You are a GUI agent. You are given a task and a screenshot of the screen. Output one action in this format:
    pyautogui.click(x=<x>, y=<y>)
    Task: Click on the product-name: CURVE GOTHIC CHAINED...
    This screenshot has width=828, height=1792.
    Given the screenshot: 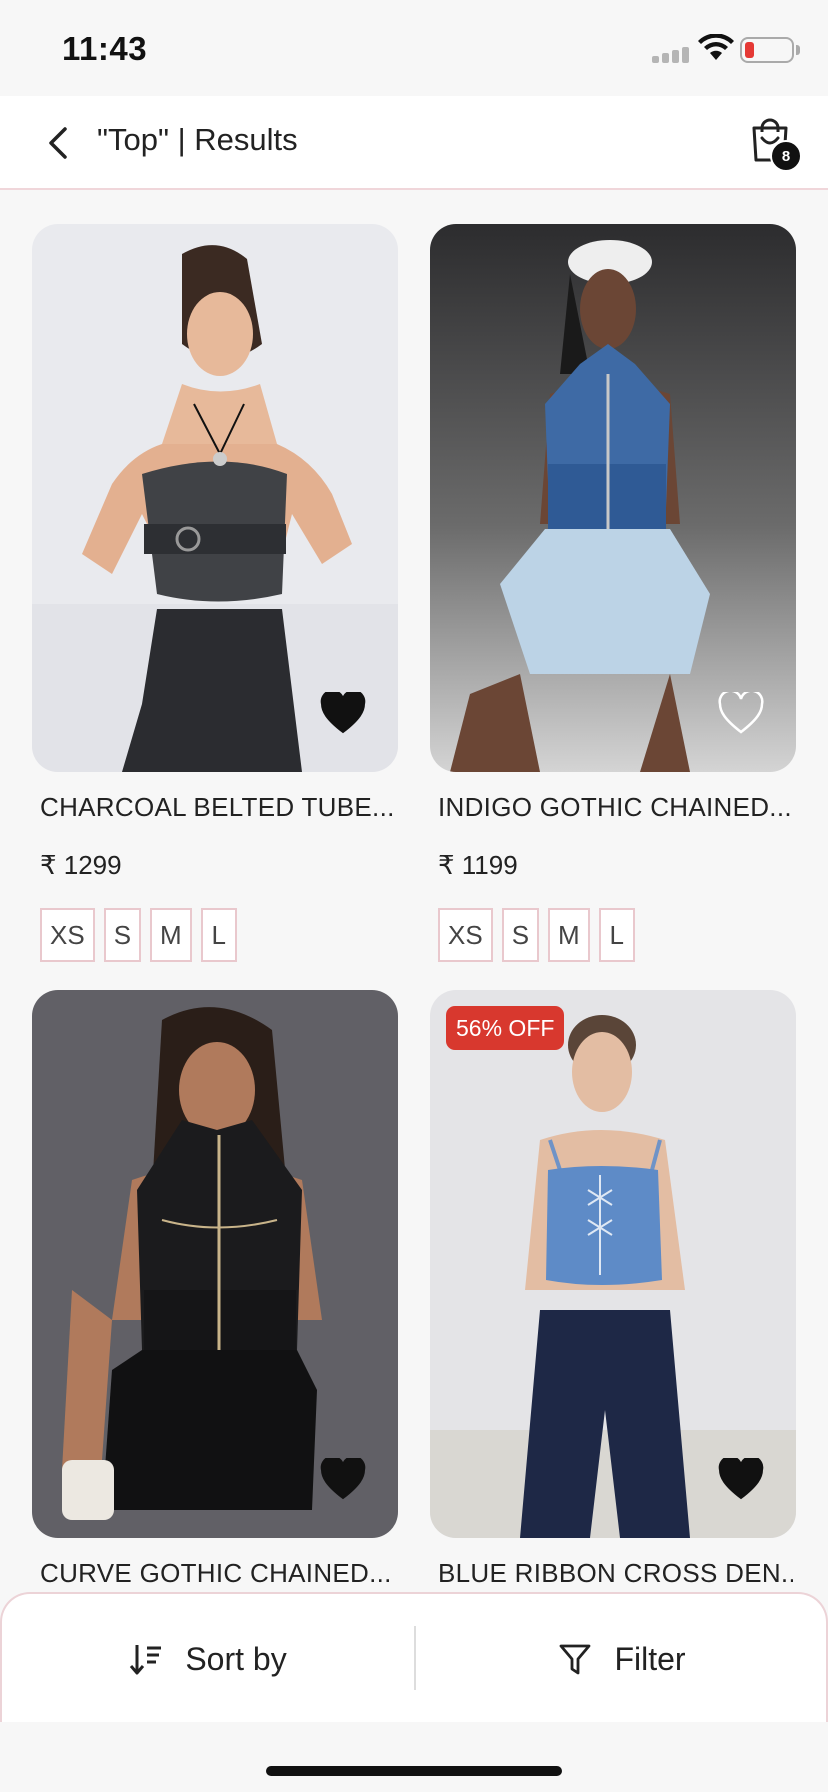 What is the action you would take?
    pyautogui.click(x=217, y=1573)
    